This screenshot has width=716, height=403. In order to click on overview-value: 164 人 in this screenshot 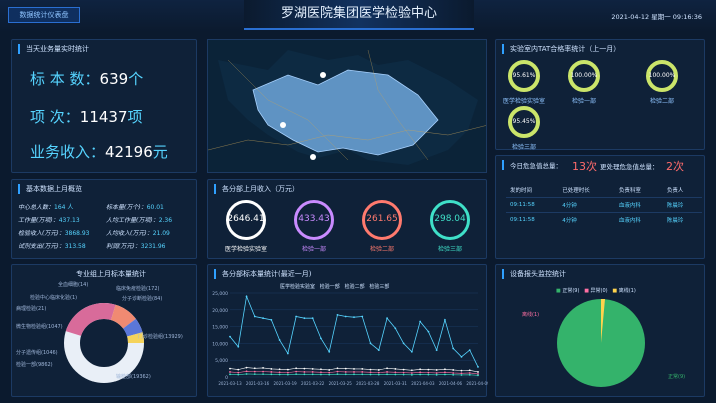, I will do `click(64, 207)`.